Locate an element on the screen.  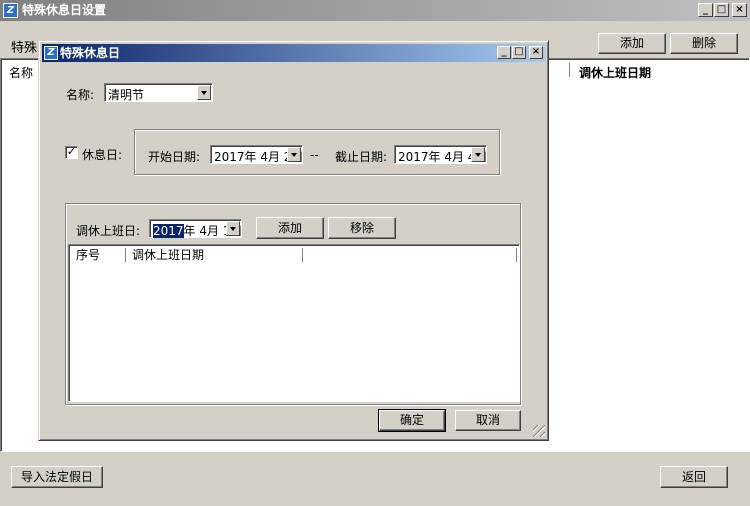
main-delete-button: 删除 is located at coordinates (704, 43).